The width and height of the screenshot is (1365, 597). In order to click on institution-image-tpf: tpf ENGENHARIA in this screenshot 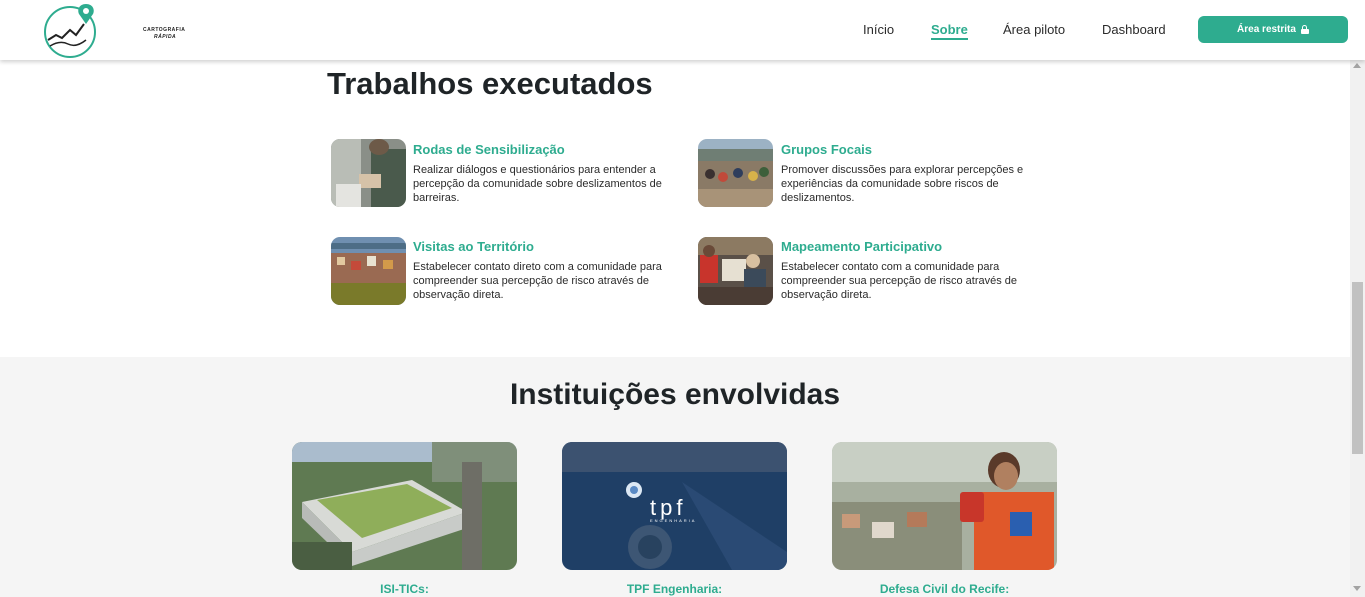, I will do `click(674, 506)`.